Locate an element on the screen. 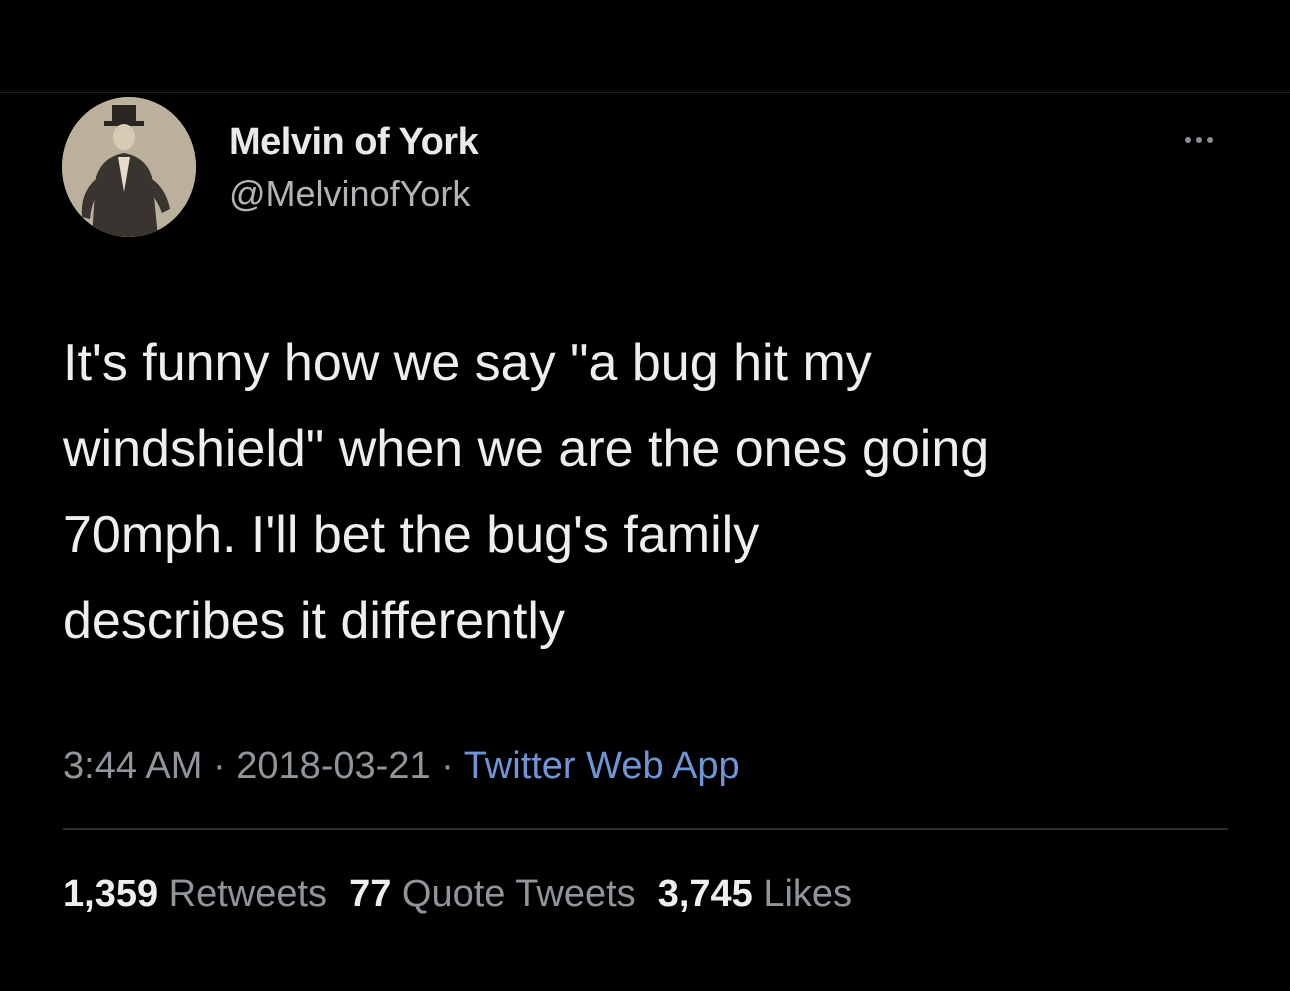 This screenshot has height=991, width=1290. quote-tweets-stat: 77 Quote Tweets is located at coordinates (492, 894).